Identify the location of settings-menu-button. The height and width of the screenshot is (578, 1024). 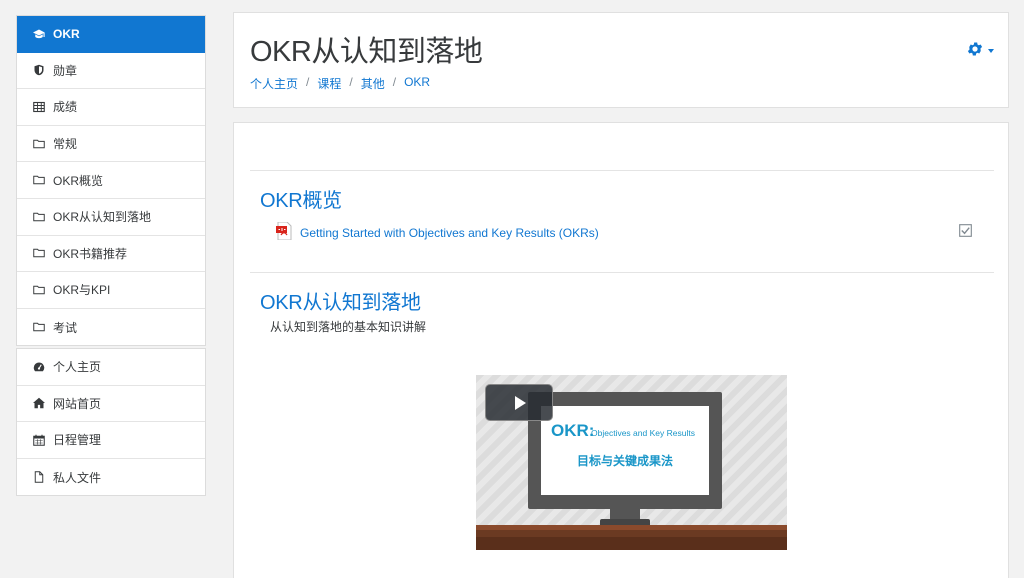
(980, 50).